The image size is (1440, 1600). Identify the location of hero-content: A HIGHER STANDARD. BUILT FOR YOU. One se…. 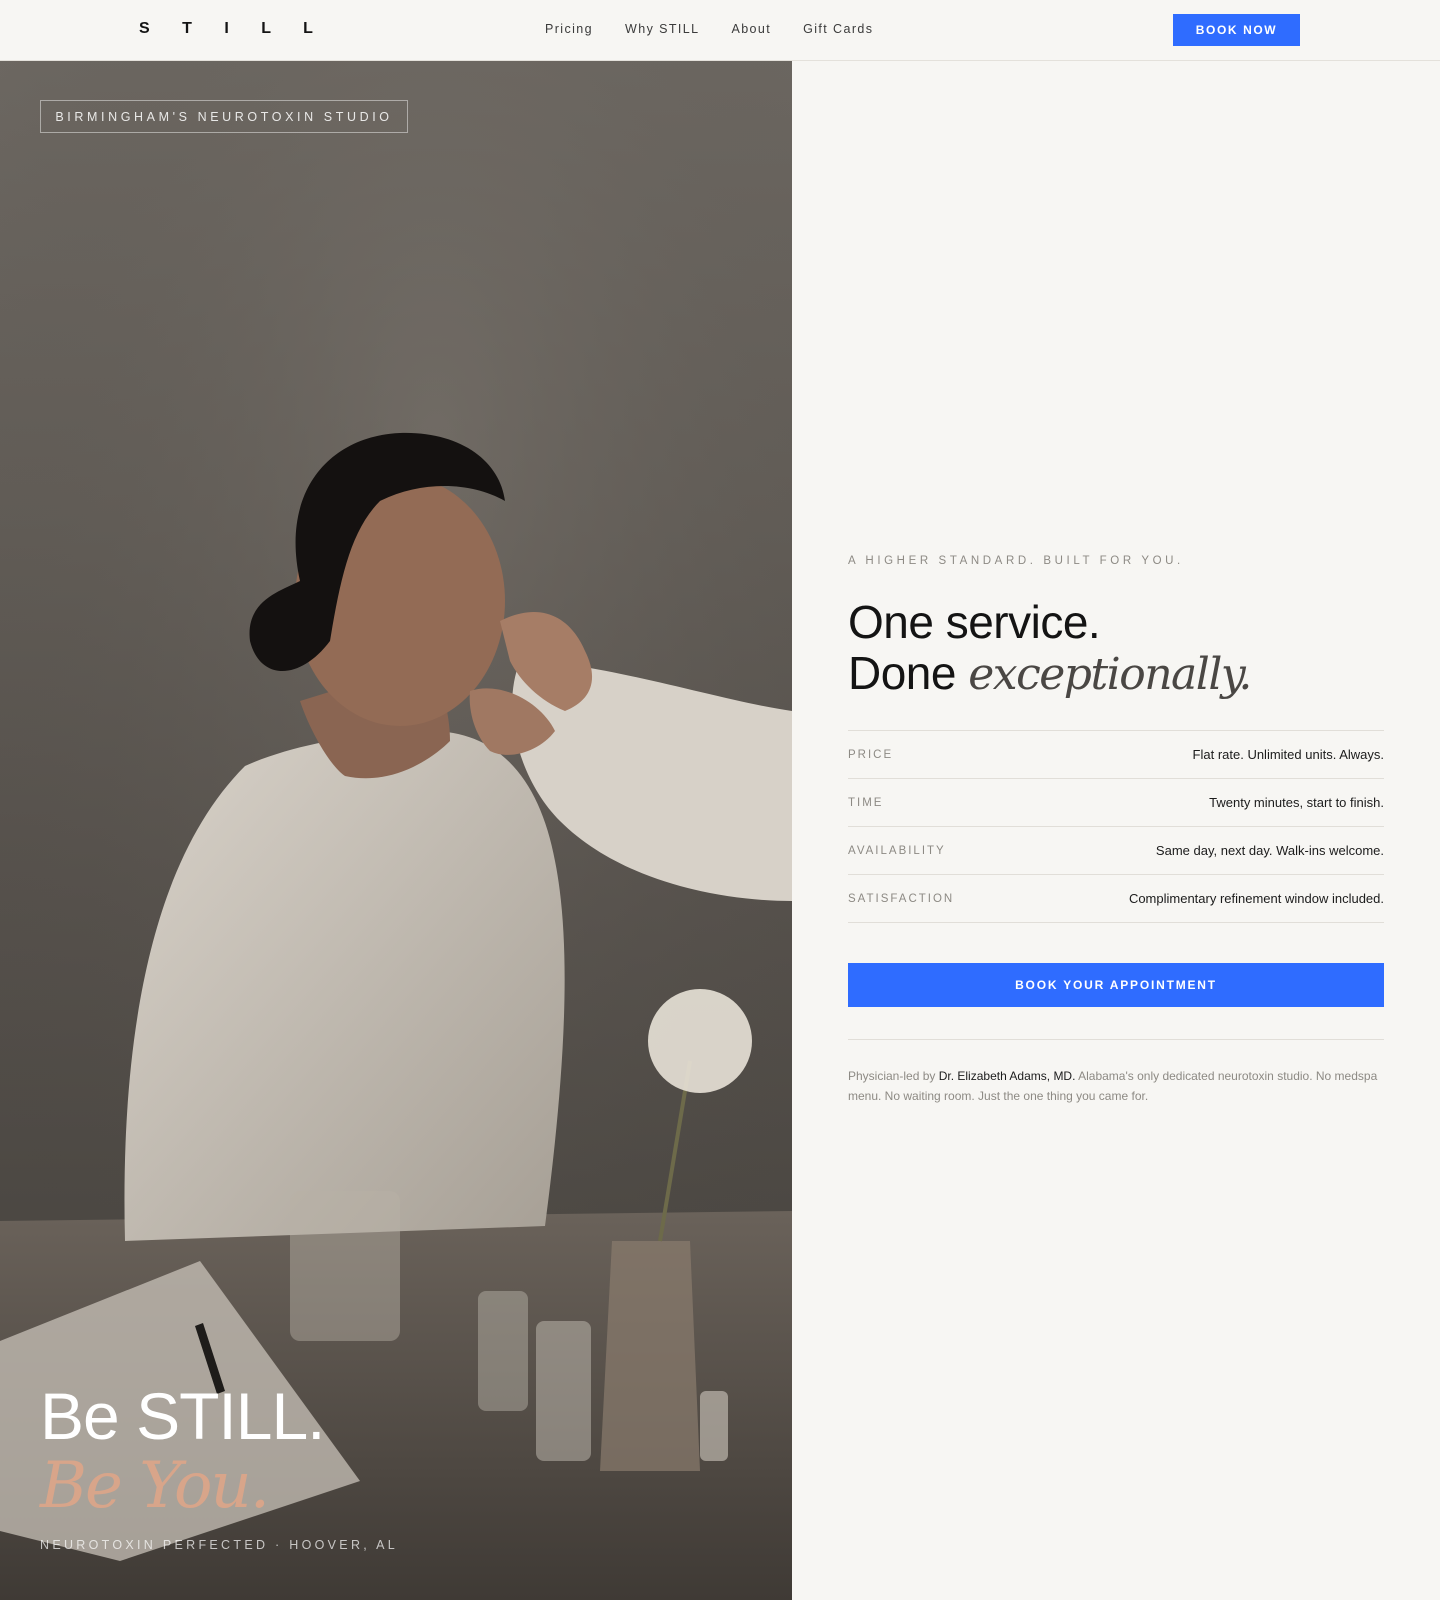
(1116, 830).